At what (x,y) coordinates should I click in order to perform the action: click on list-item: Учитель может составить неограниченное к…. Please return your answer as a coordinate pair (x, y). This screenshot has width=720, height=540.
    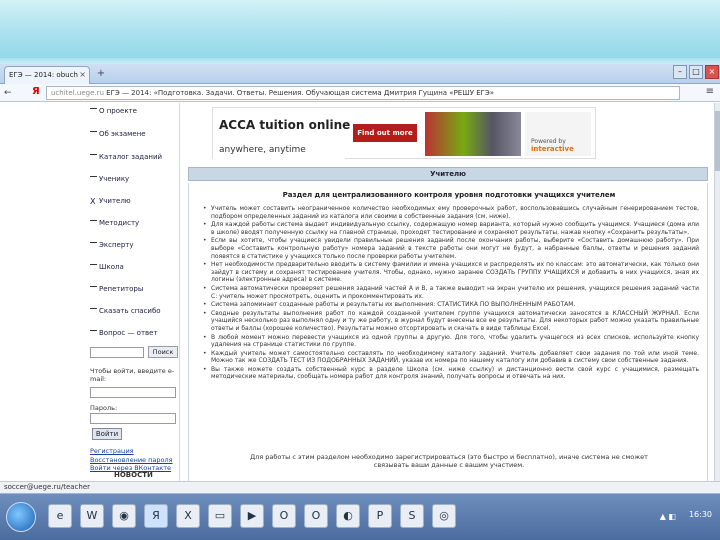
    Looking at the image, I should click on (451, 212).